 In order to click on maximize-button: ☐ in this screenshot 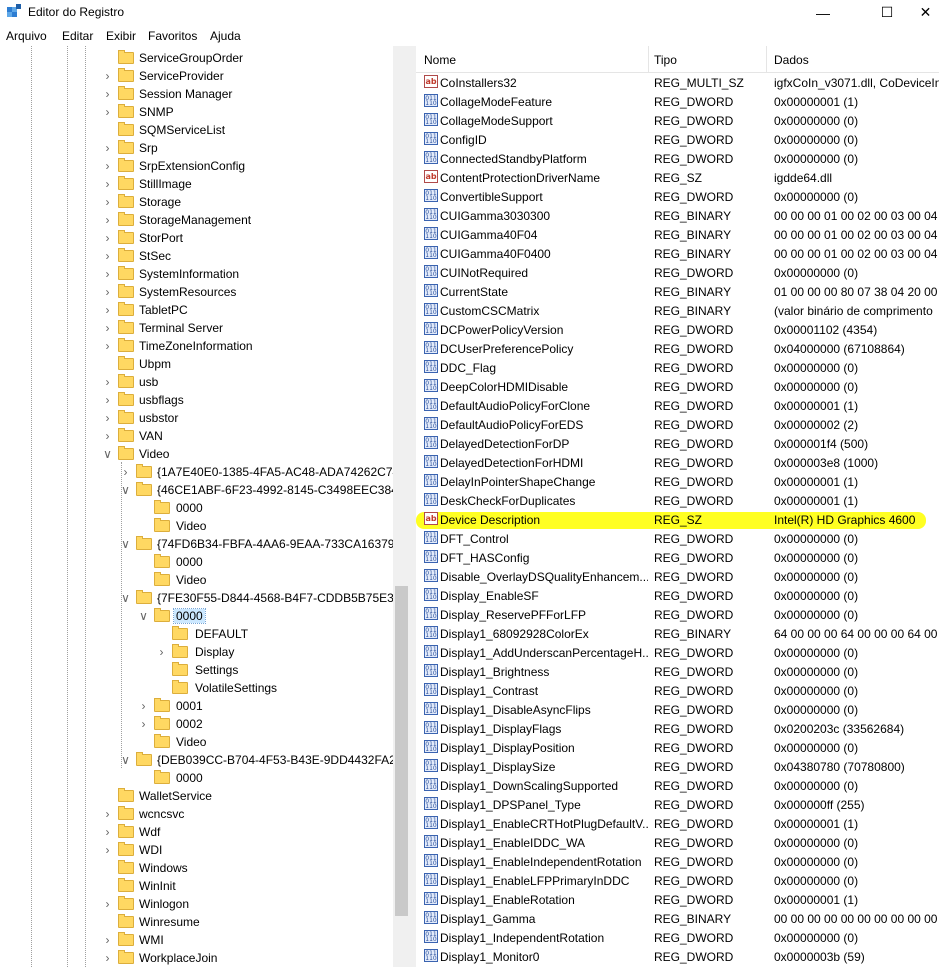, I will do `click(887, 12)`.